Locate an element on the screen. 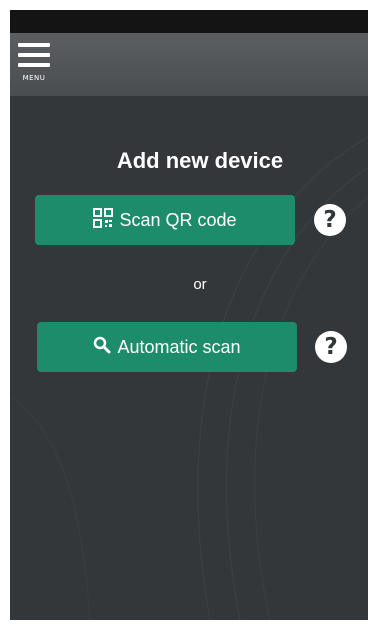 This screenshot has width=379, height=628. search-icon is located at coordinates (102, 347).